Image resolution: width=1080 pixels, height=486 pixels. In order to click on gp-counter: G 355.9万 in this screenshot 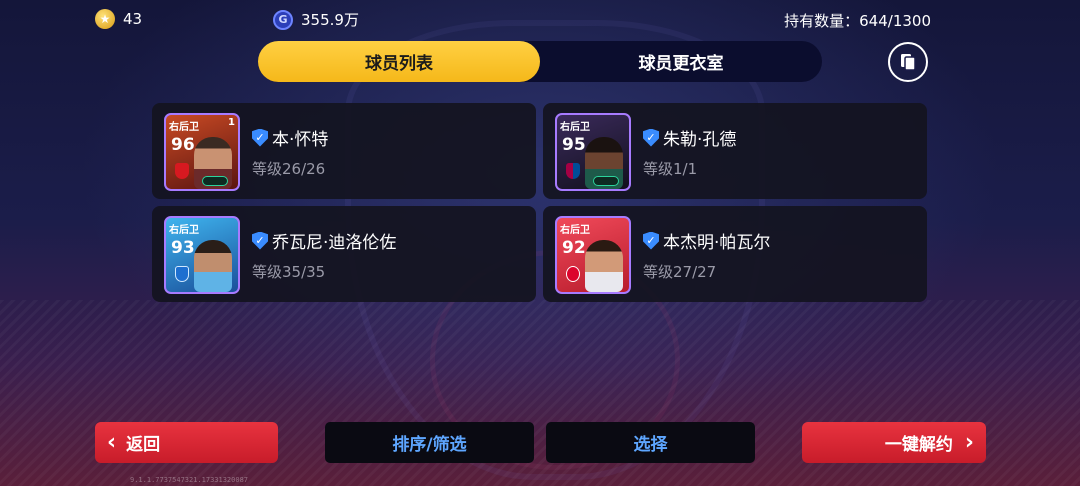, I will do `click(316, 19)`.